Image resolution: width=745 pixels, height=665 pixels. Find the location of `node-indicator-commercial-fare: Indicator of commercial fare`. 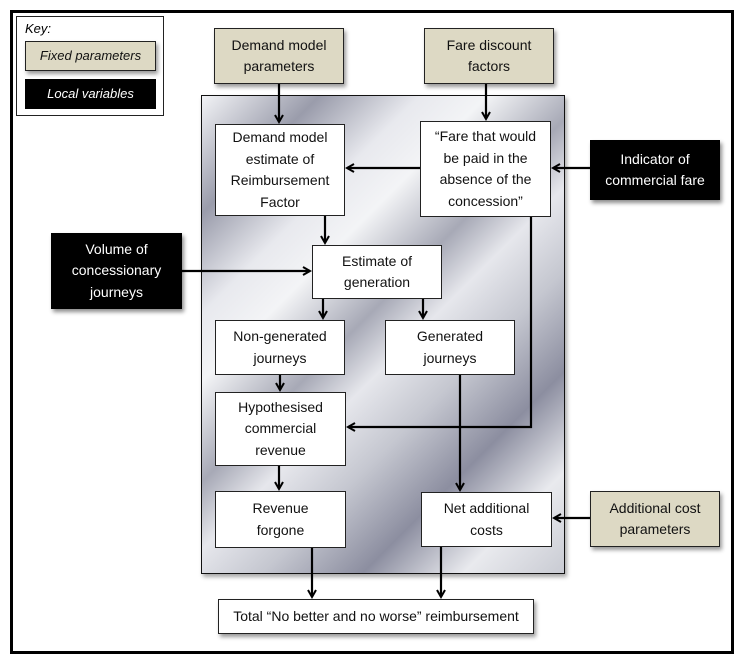

node-indicator-commercial-fare: Indicator of commercial fare is located at coordinates (655, 170).